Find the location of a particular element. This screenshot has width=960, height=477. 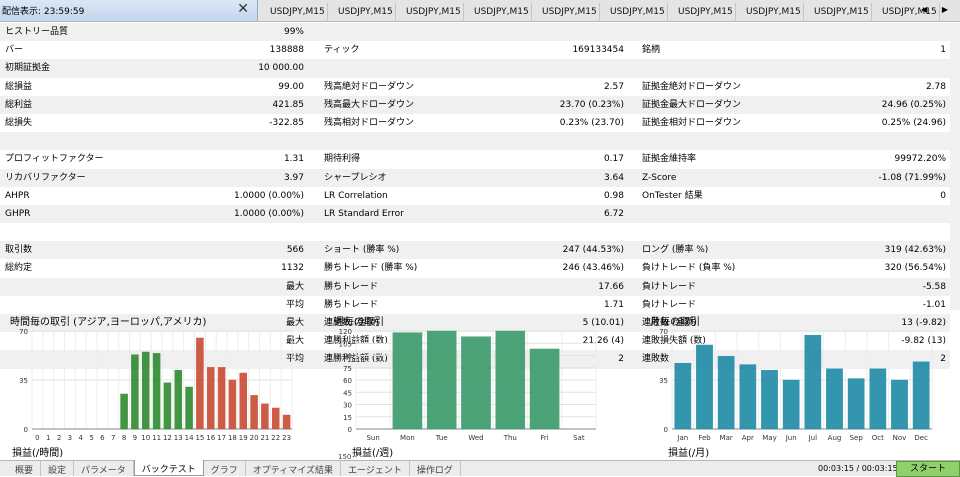

tab-scroll-arrows-icon: ◀ ▶ is located at coordinates (937, 9).